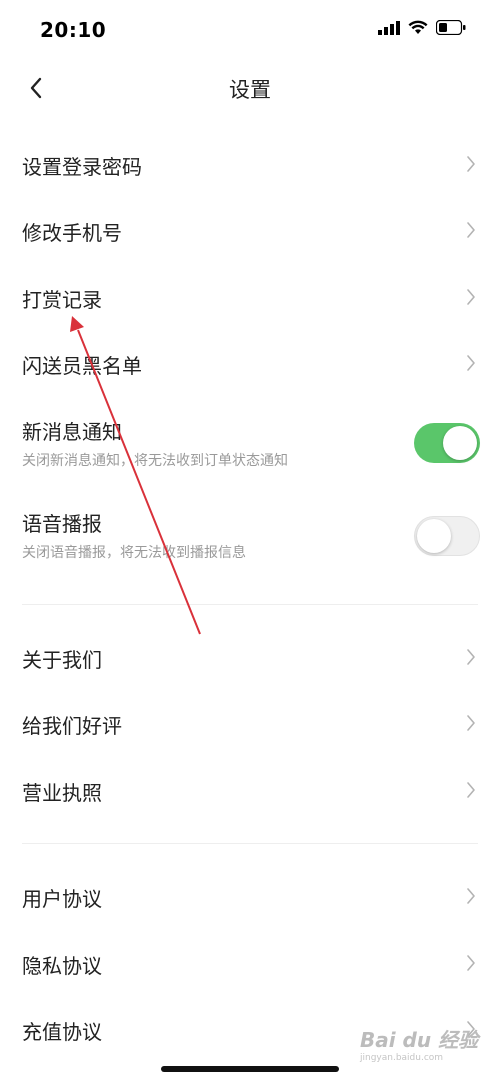 This screenshot has height=1082, width=500. What do you see at coordinates (451, 27) in the screenshot?
I see `battery-icon` at bounding box center [451, 27].